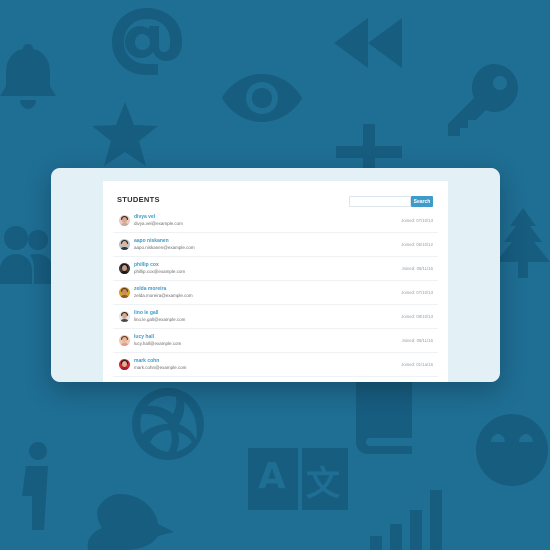 The image size is (550, 550). I want to click on student-email: mark.cohn@example.com, so click(160, 367).